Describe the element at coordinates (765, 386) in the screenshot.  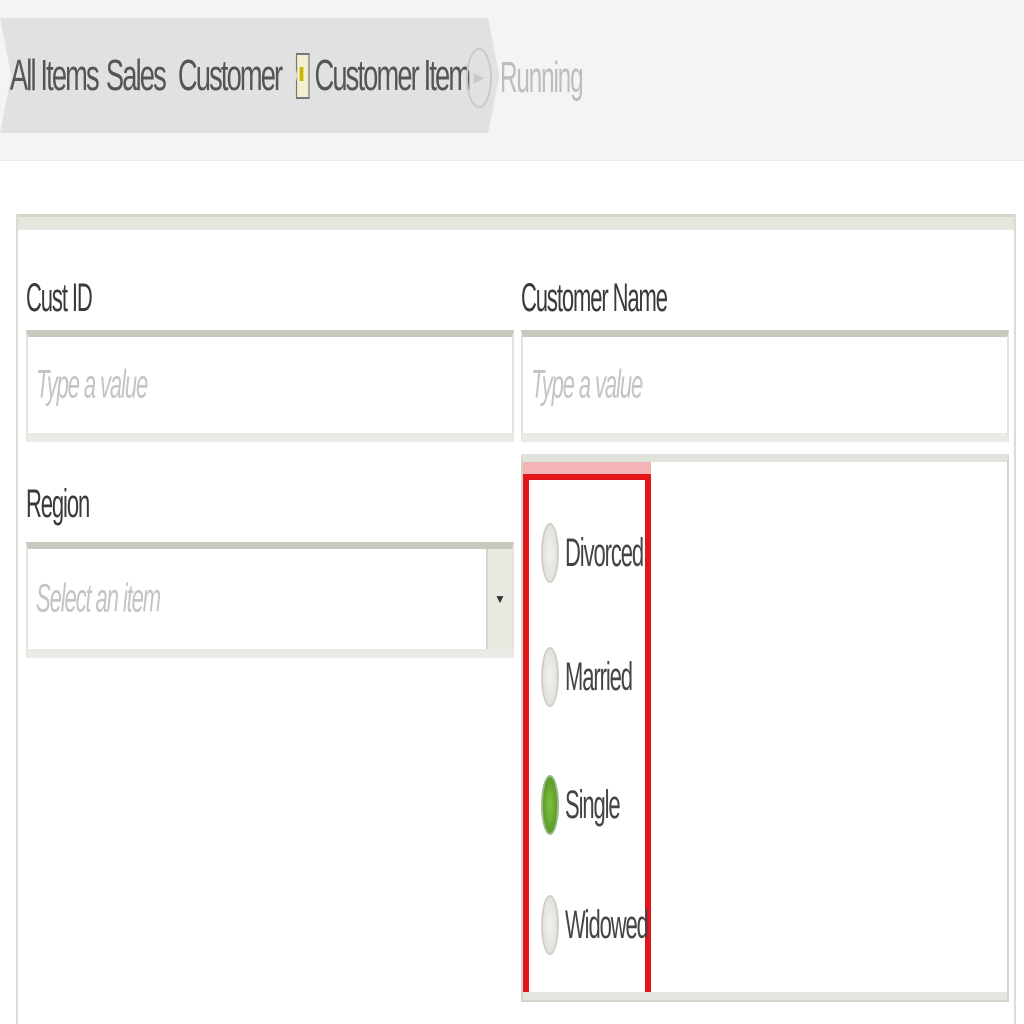
I see `customer-name-field: Type a value` at that location.